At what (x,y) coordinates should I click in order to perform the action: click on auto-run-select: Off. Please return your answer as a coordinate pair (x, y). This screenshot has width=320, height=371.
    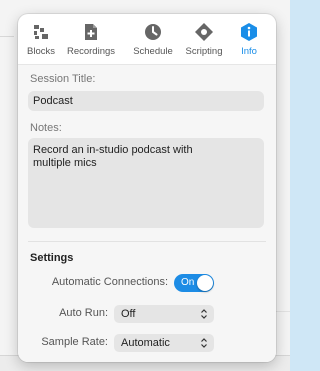
    Looking at the image, I should click on (164, 314).